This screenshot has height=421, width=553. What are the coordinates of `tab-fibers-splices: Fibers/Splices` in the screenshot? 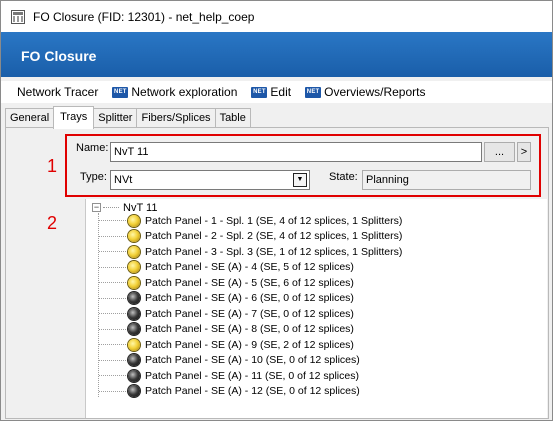 It's located at (176, 118).